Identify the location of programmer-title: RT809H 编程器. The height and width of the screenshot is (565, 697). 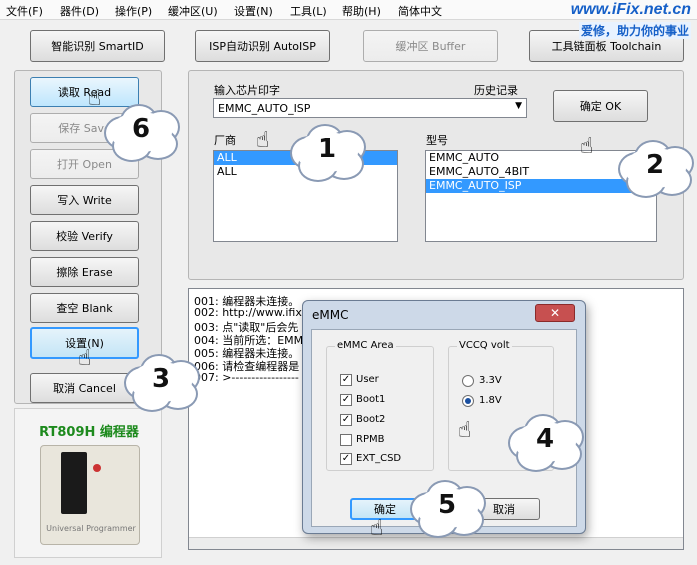
(89, 432).